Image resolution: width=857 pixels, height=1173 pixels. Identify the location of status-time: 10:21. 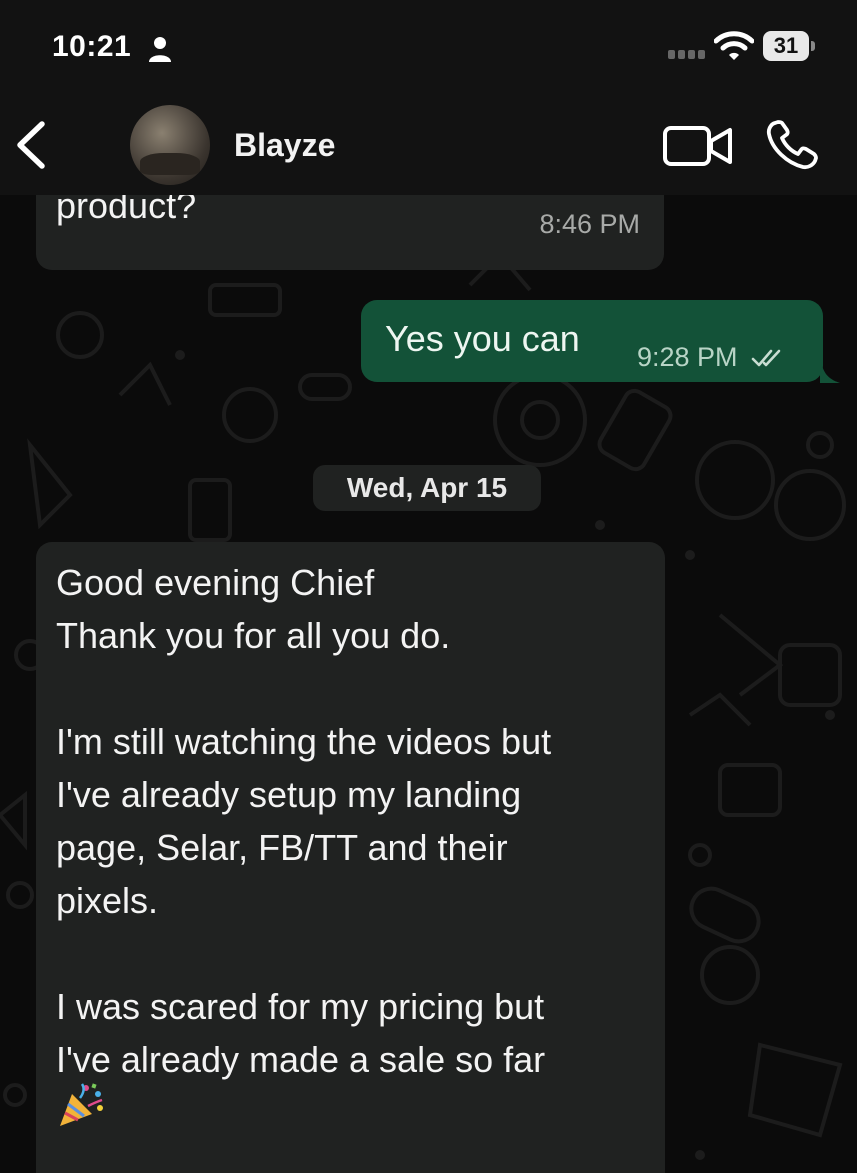
(92, 46).